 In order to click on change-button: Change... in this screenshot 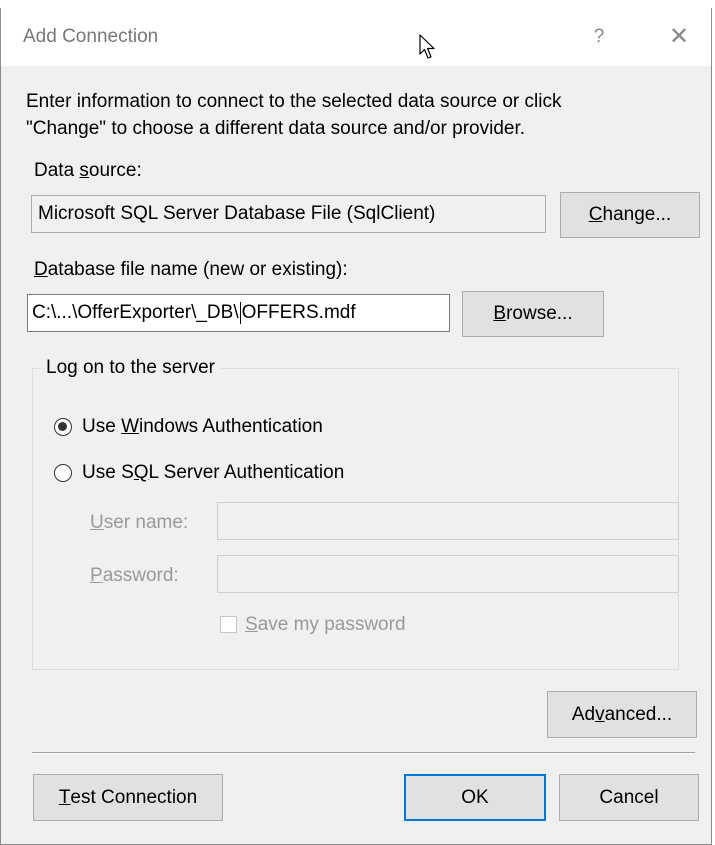, I will do `click(630, 215)`.